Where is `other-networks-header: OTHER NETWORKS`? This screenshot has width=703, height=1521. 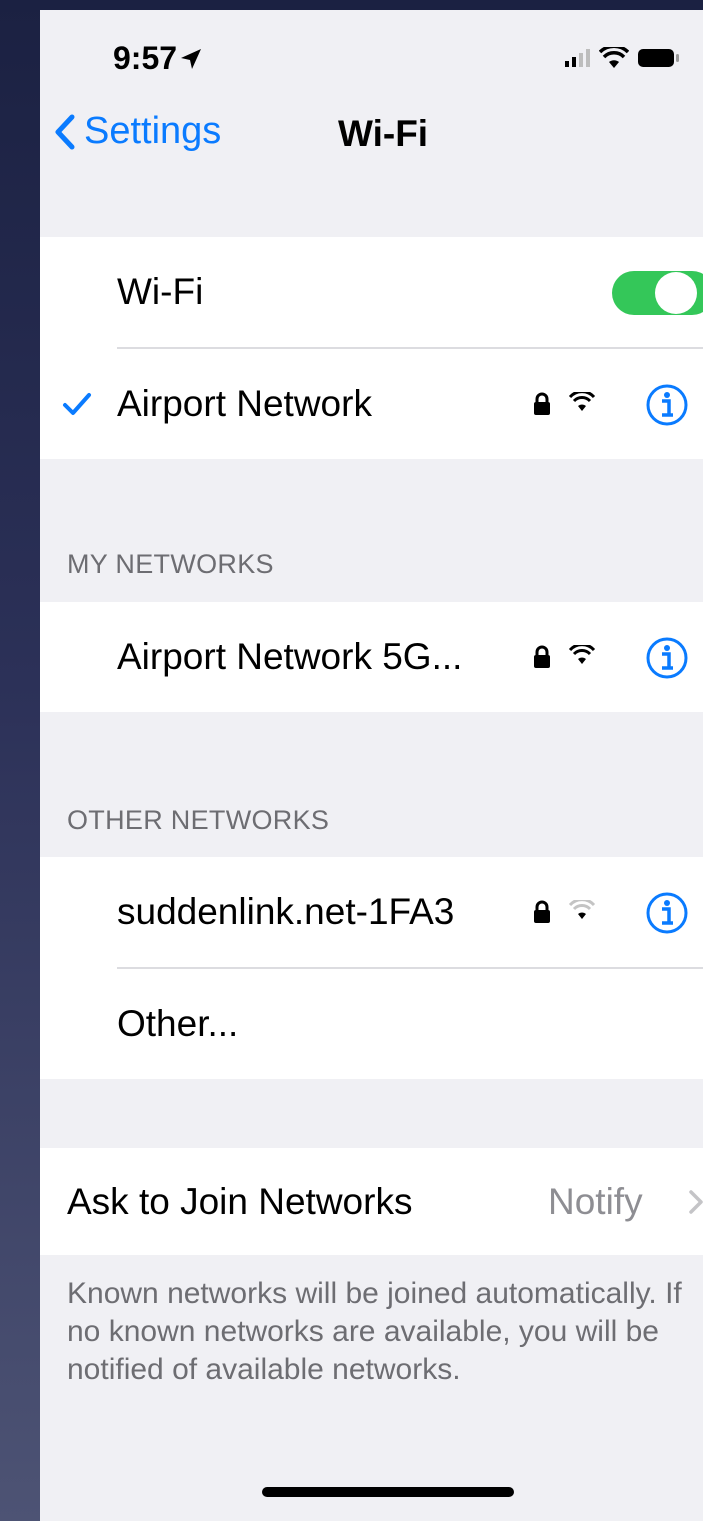 other-networks-header: OTHER NETWORKS is located at coordinates (198, 820).